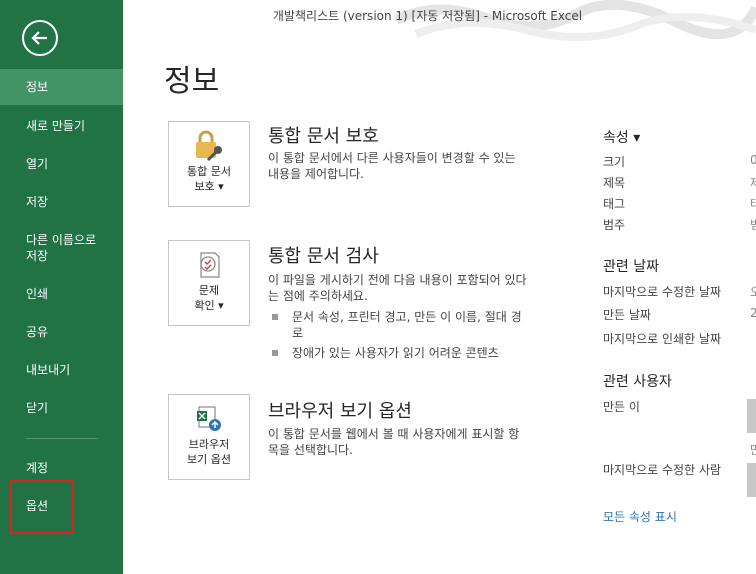  I want to click on sidebar-item-account: 계정, so click(61, 468).